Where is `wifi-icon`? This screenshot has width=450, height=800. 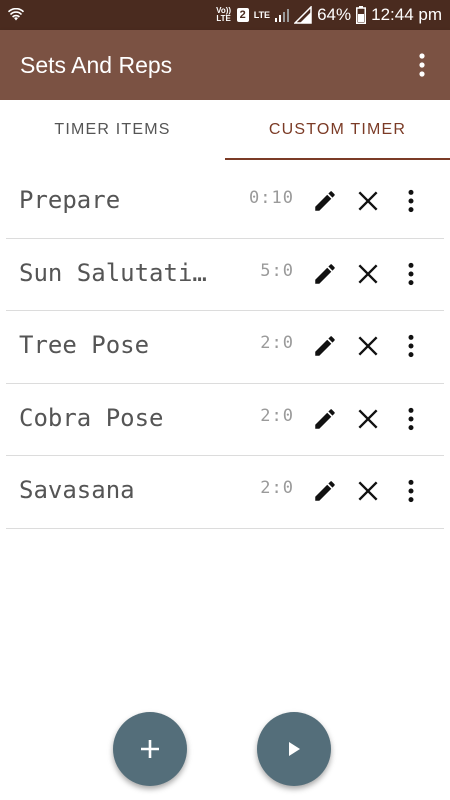 wifi-icon is located at coordinates (16, 14).